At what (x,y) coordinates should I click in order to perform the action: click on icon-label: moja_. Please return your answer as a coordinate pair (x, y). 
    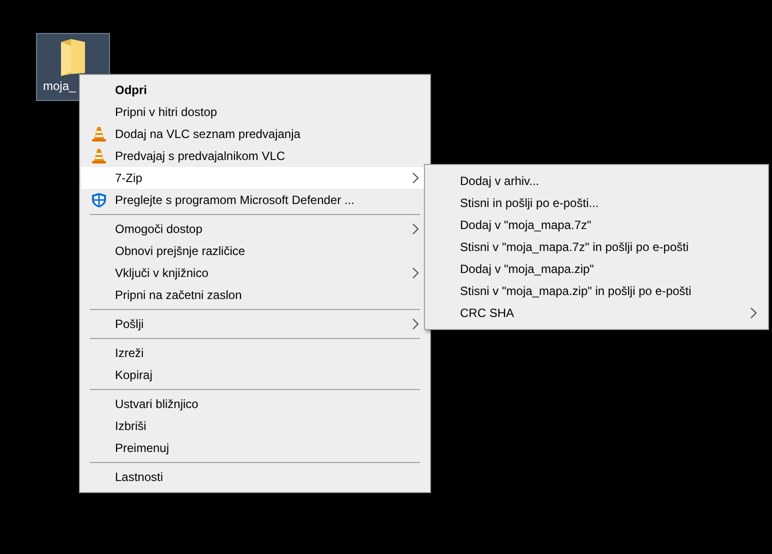
    Looking at the image, I should click on (59, 86).